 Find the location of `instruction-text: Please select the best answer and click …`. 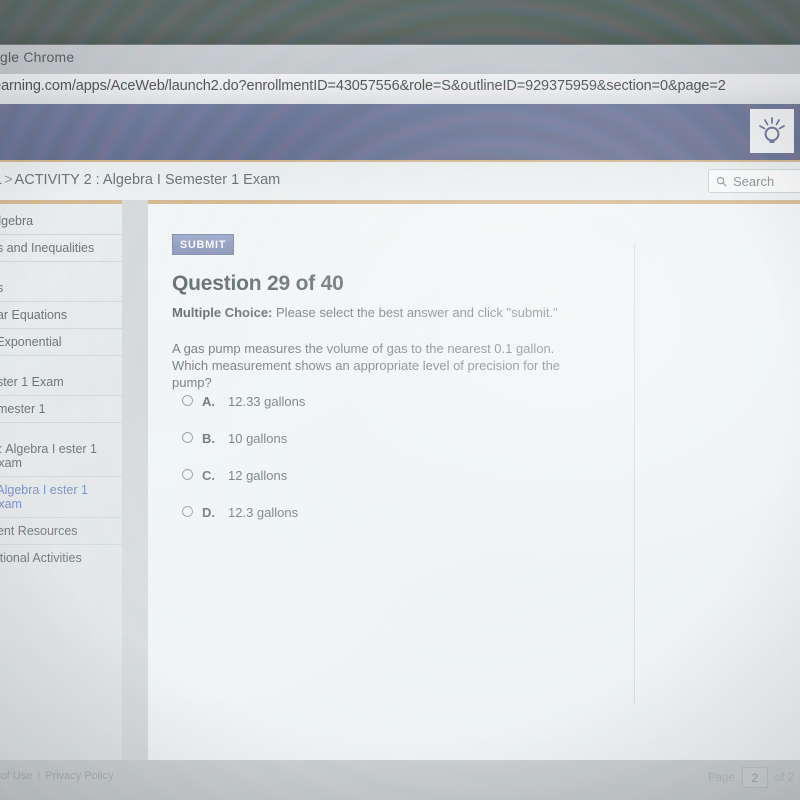

instruction-text: Please select the best answer and click … is located at coordinates (417, 312).